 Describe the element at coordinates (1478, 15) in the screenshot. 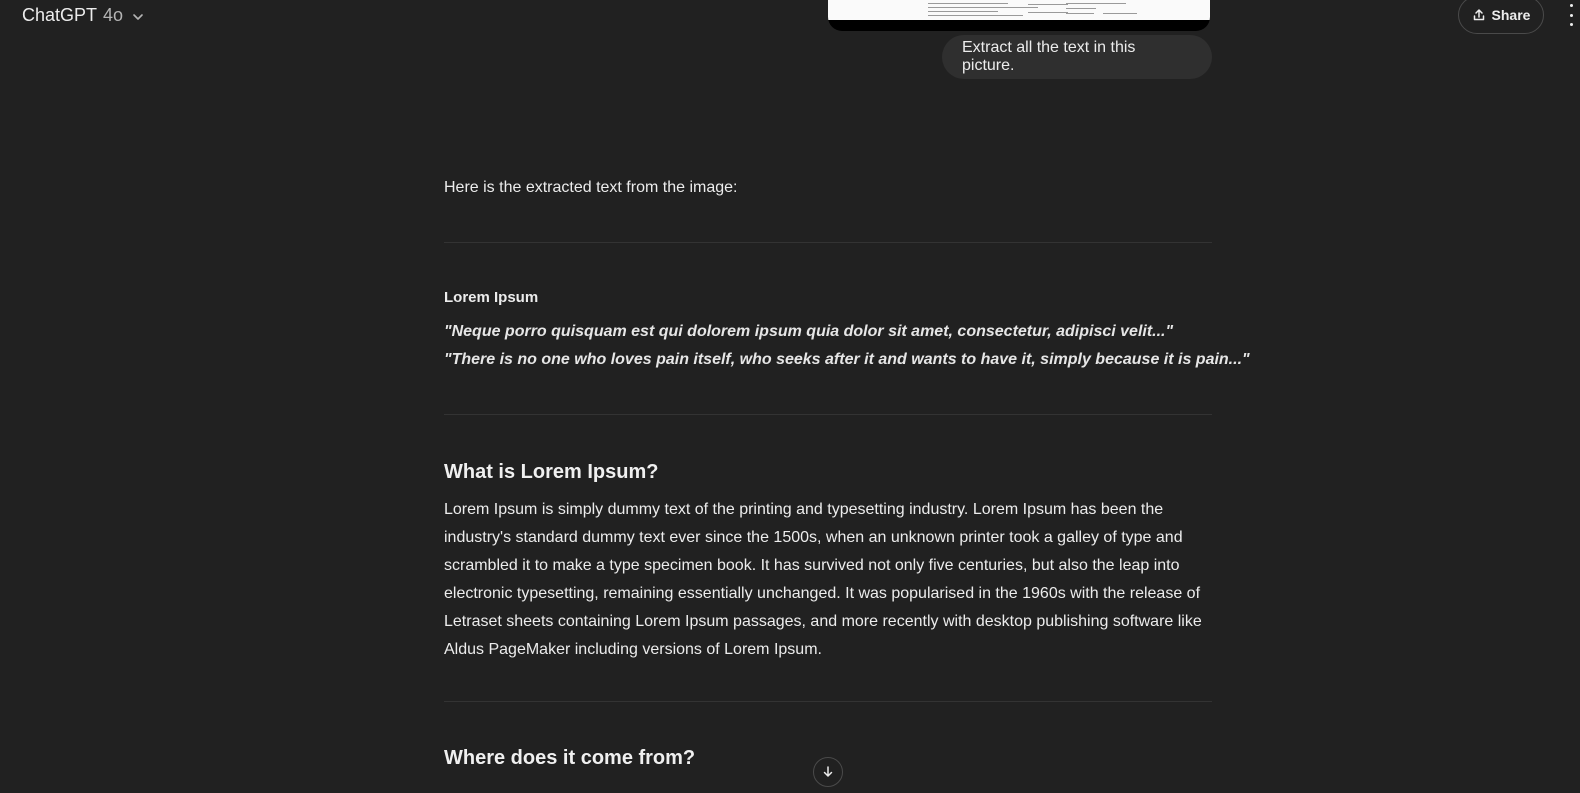

I see `share-icon` at that location.